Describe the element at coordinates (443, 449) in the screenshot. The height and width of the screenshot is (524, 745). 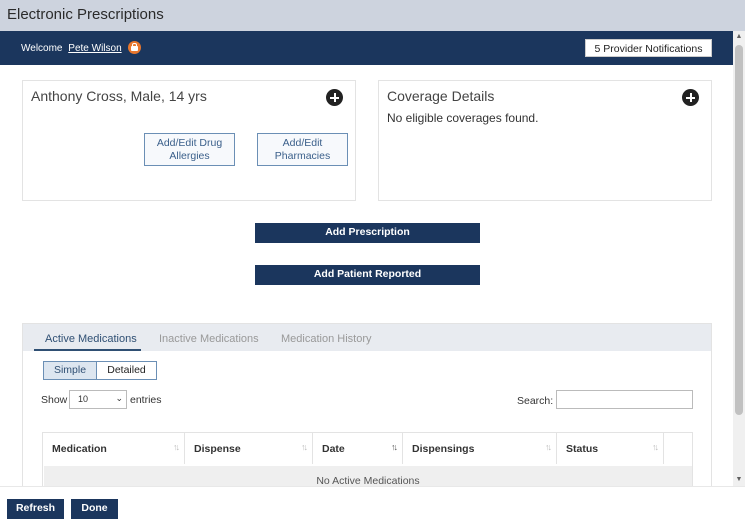
I see `column-header-label: Dispensings` at that location.